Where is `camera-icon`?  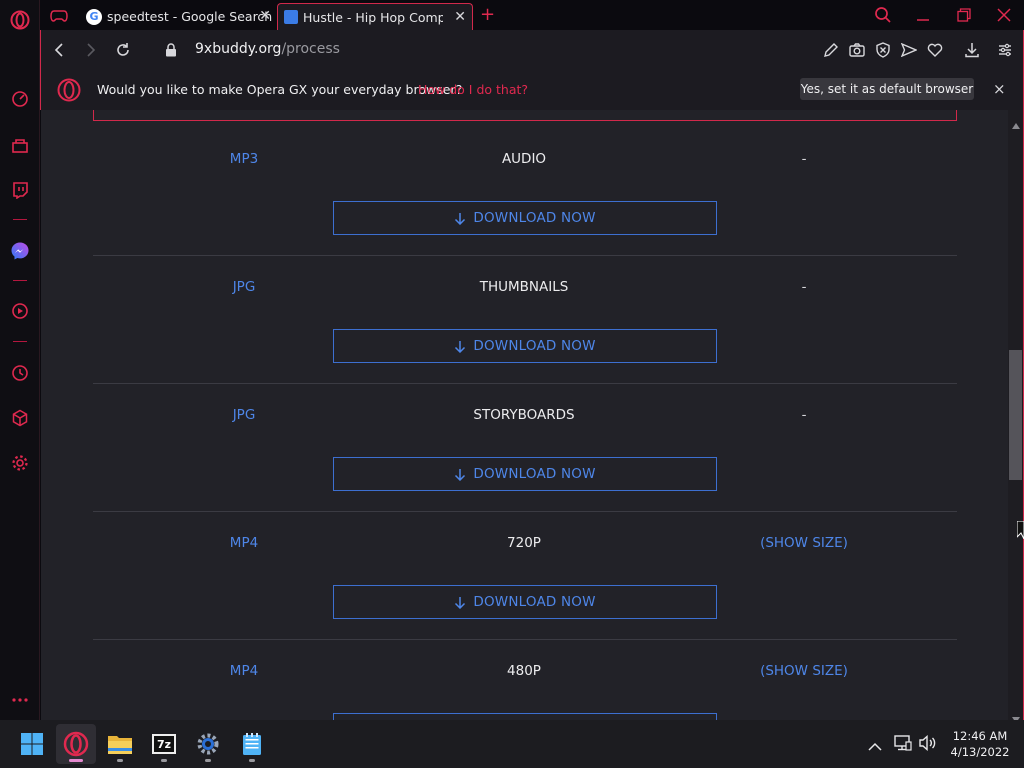
camera-icon is located at coordinates (857, 50).